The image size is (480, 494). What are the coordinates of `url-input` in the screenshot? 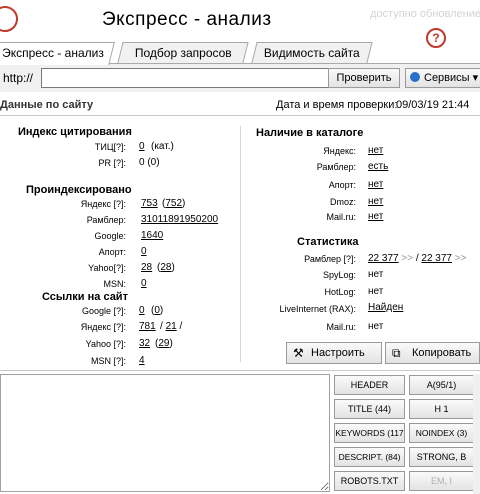 It's located at (185, 78).